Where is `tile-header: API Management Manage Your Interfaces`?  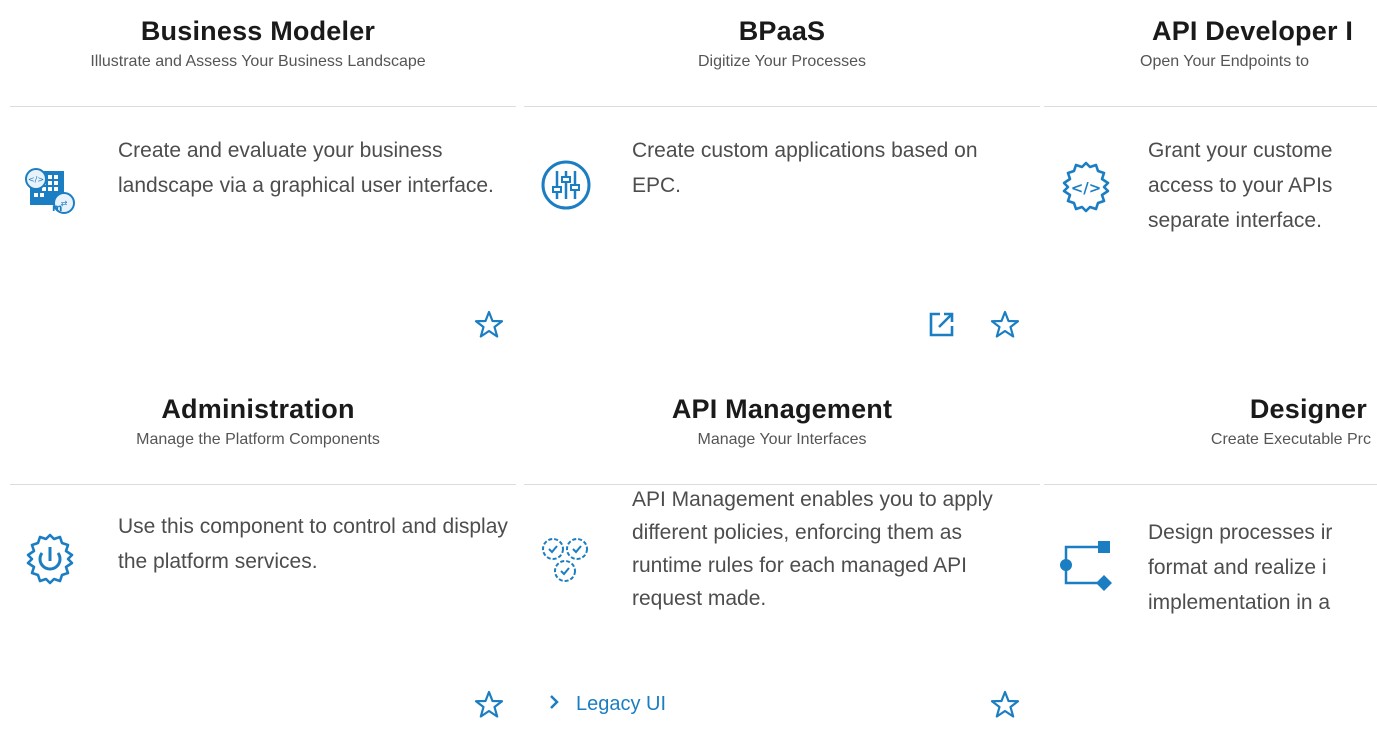
tile-header: API Management Manage Your Interfaces is located at coordinates (782, 431).